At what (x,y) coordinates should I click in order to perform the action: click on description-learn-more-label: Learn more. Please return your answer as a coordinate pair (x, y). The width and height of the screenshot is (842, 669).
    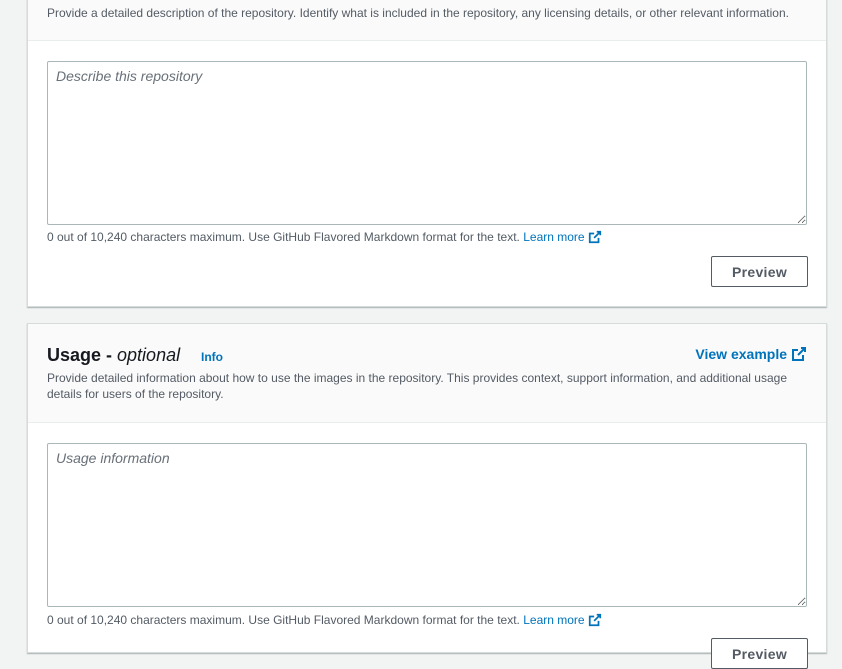
    Looking at the image, I should click on (554, 237).